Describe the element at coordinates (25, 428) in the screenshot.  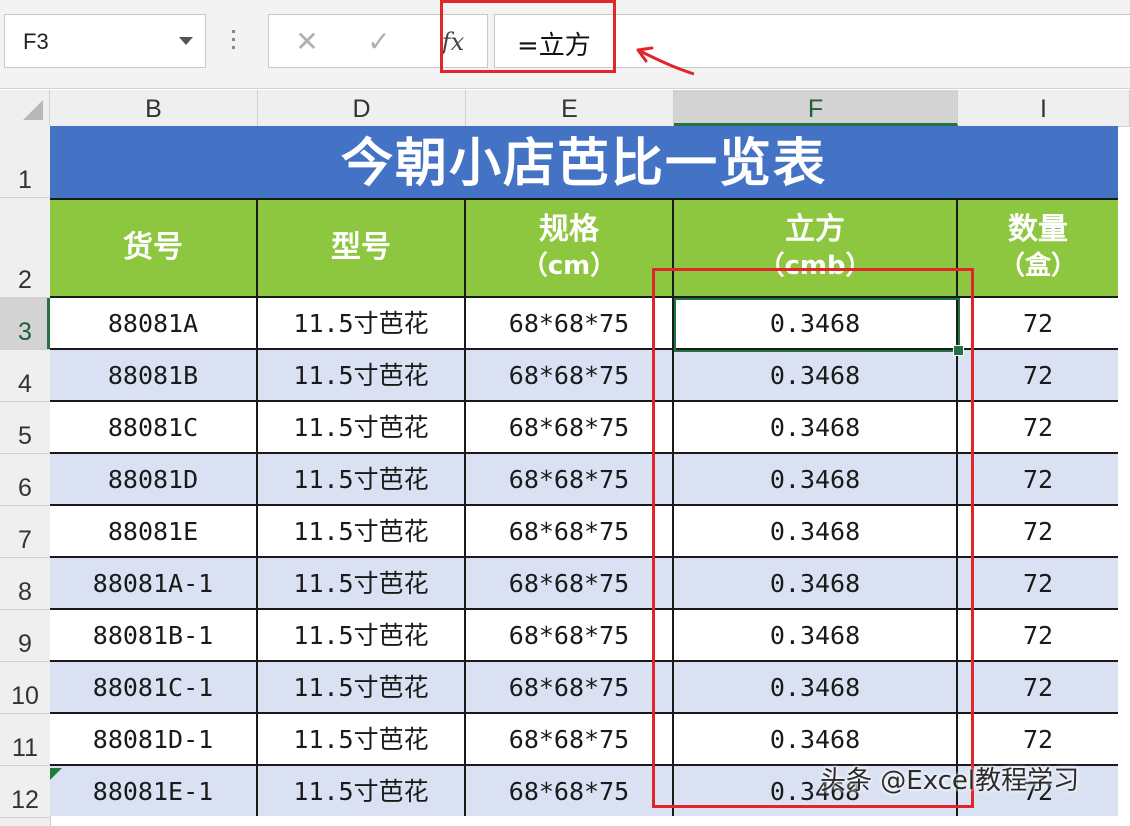
I see `row-header-5: 5` at that location.